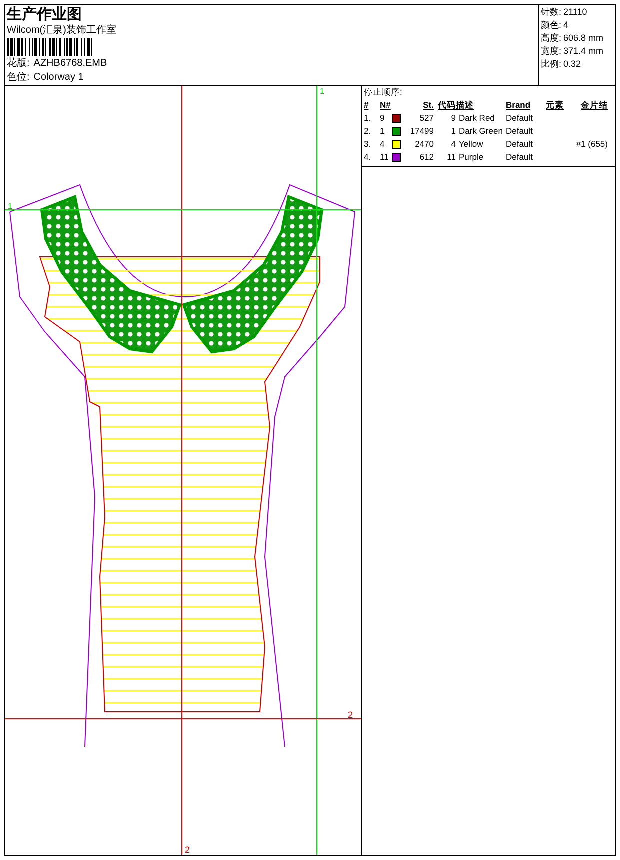 Image resolution: width=620 pixels, height=860 pixels. What do you see at coordinates (424, 144) in the screenshot?
I see `table-cell-text: 2470` at bounding box center [424, 144].